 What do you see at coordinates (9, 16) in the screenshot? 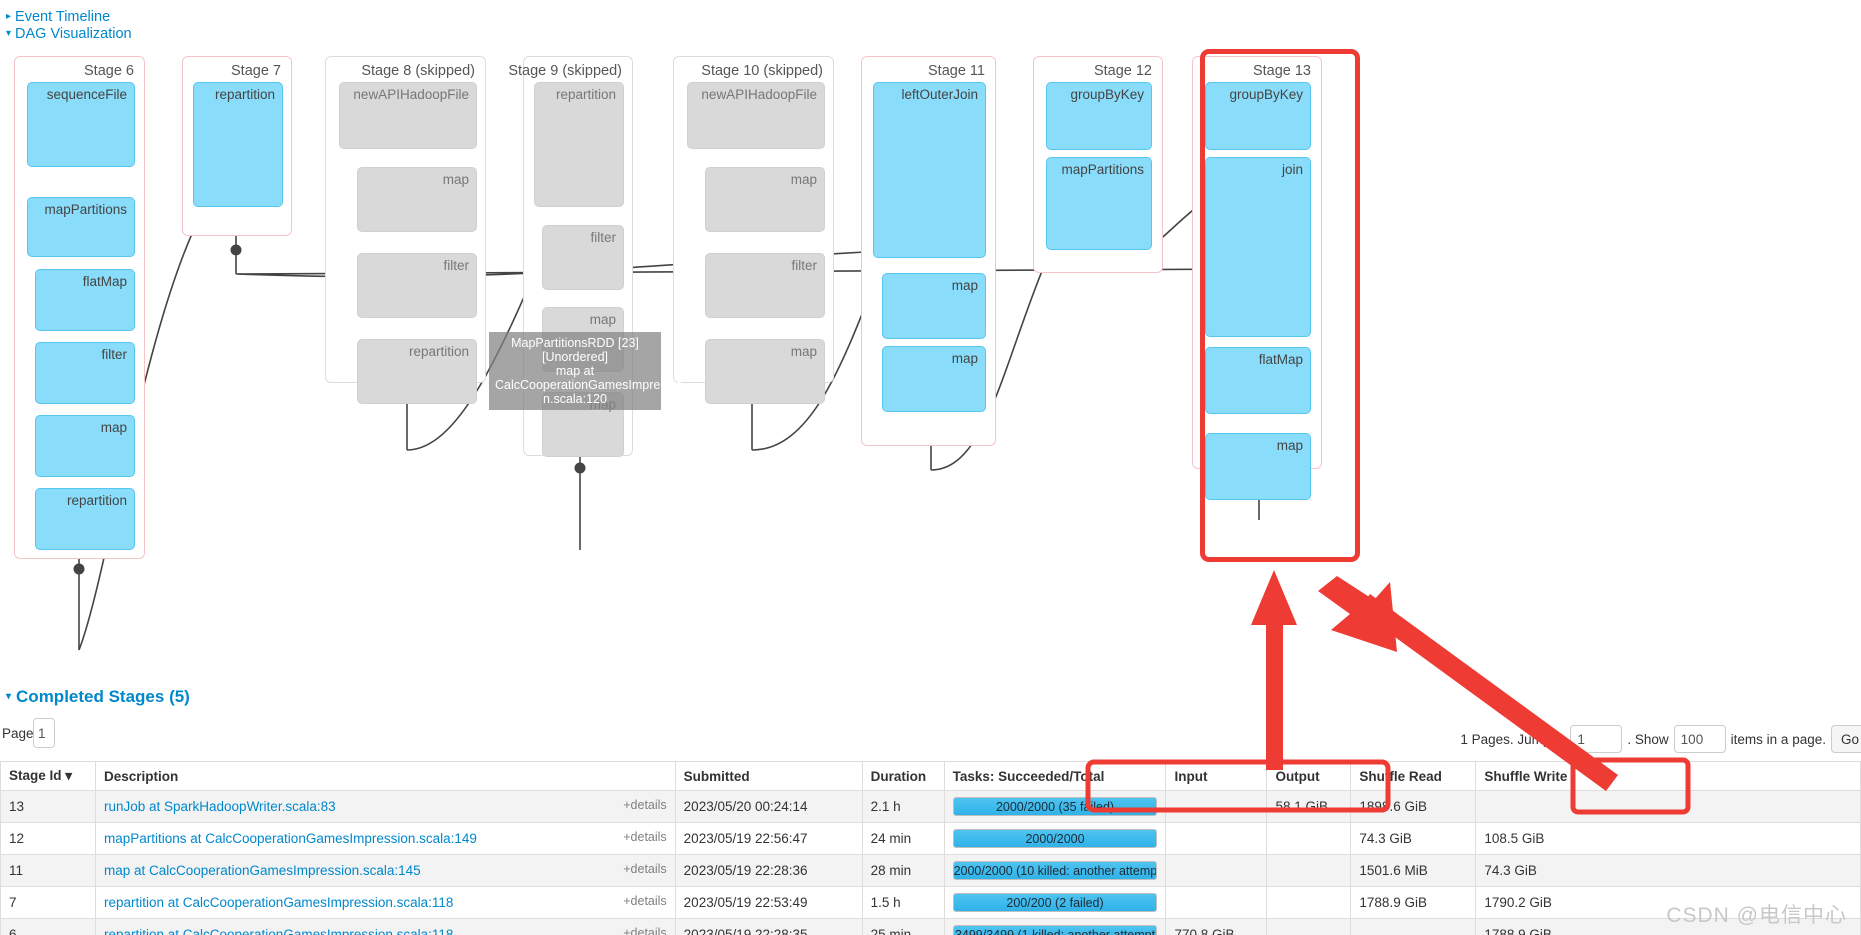
I see `chevron-right-icon: ▸` at bounding box center [9, 16].